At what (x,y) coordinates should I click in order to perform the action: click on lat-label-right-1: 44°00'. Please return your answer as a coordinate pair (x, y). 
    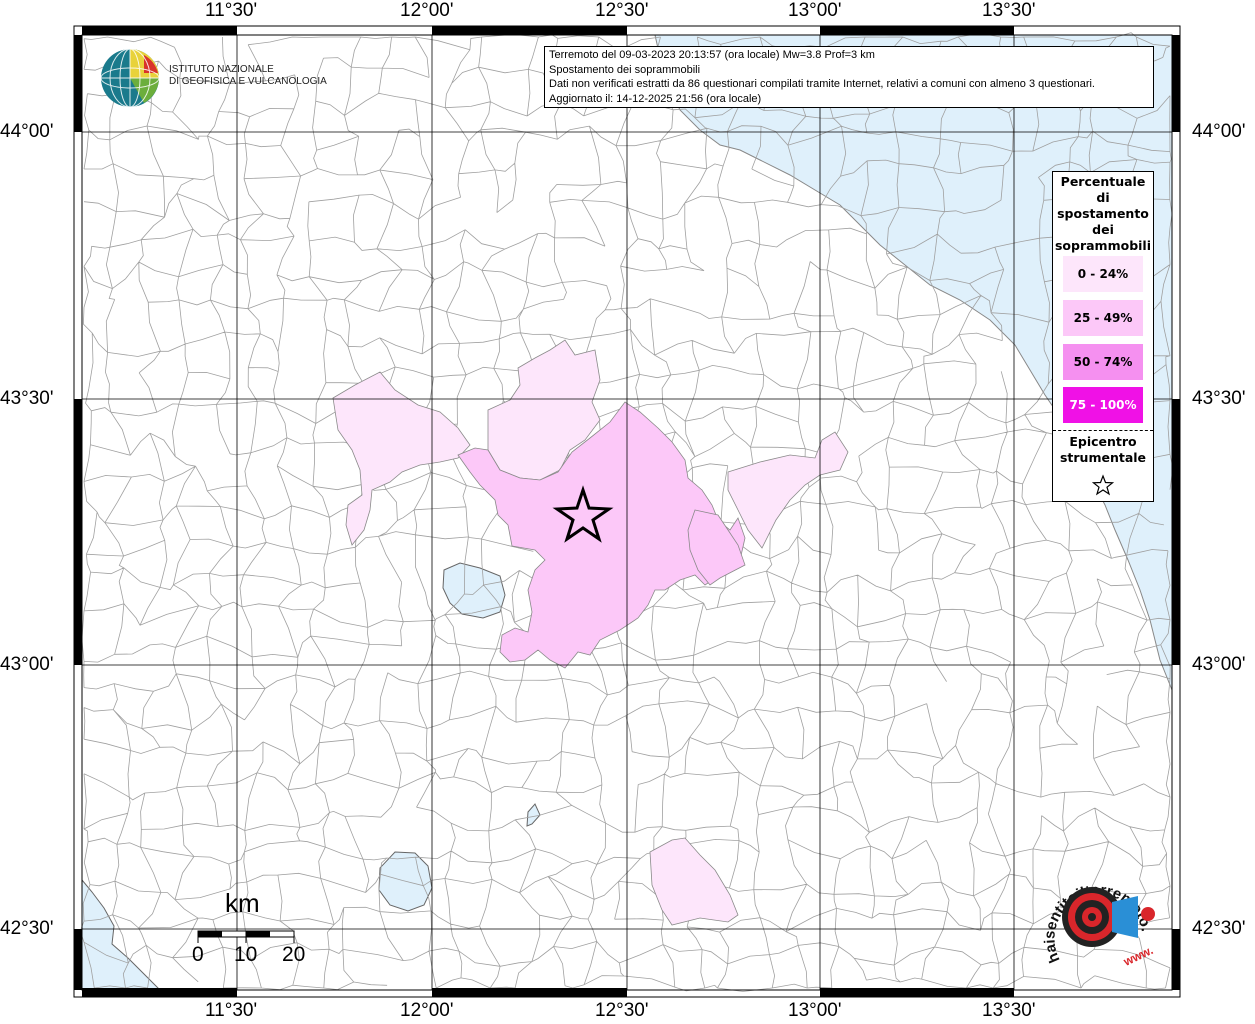
    Looking at the image, I should click on (1219, 131).